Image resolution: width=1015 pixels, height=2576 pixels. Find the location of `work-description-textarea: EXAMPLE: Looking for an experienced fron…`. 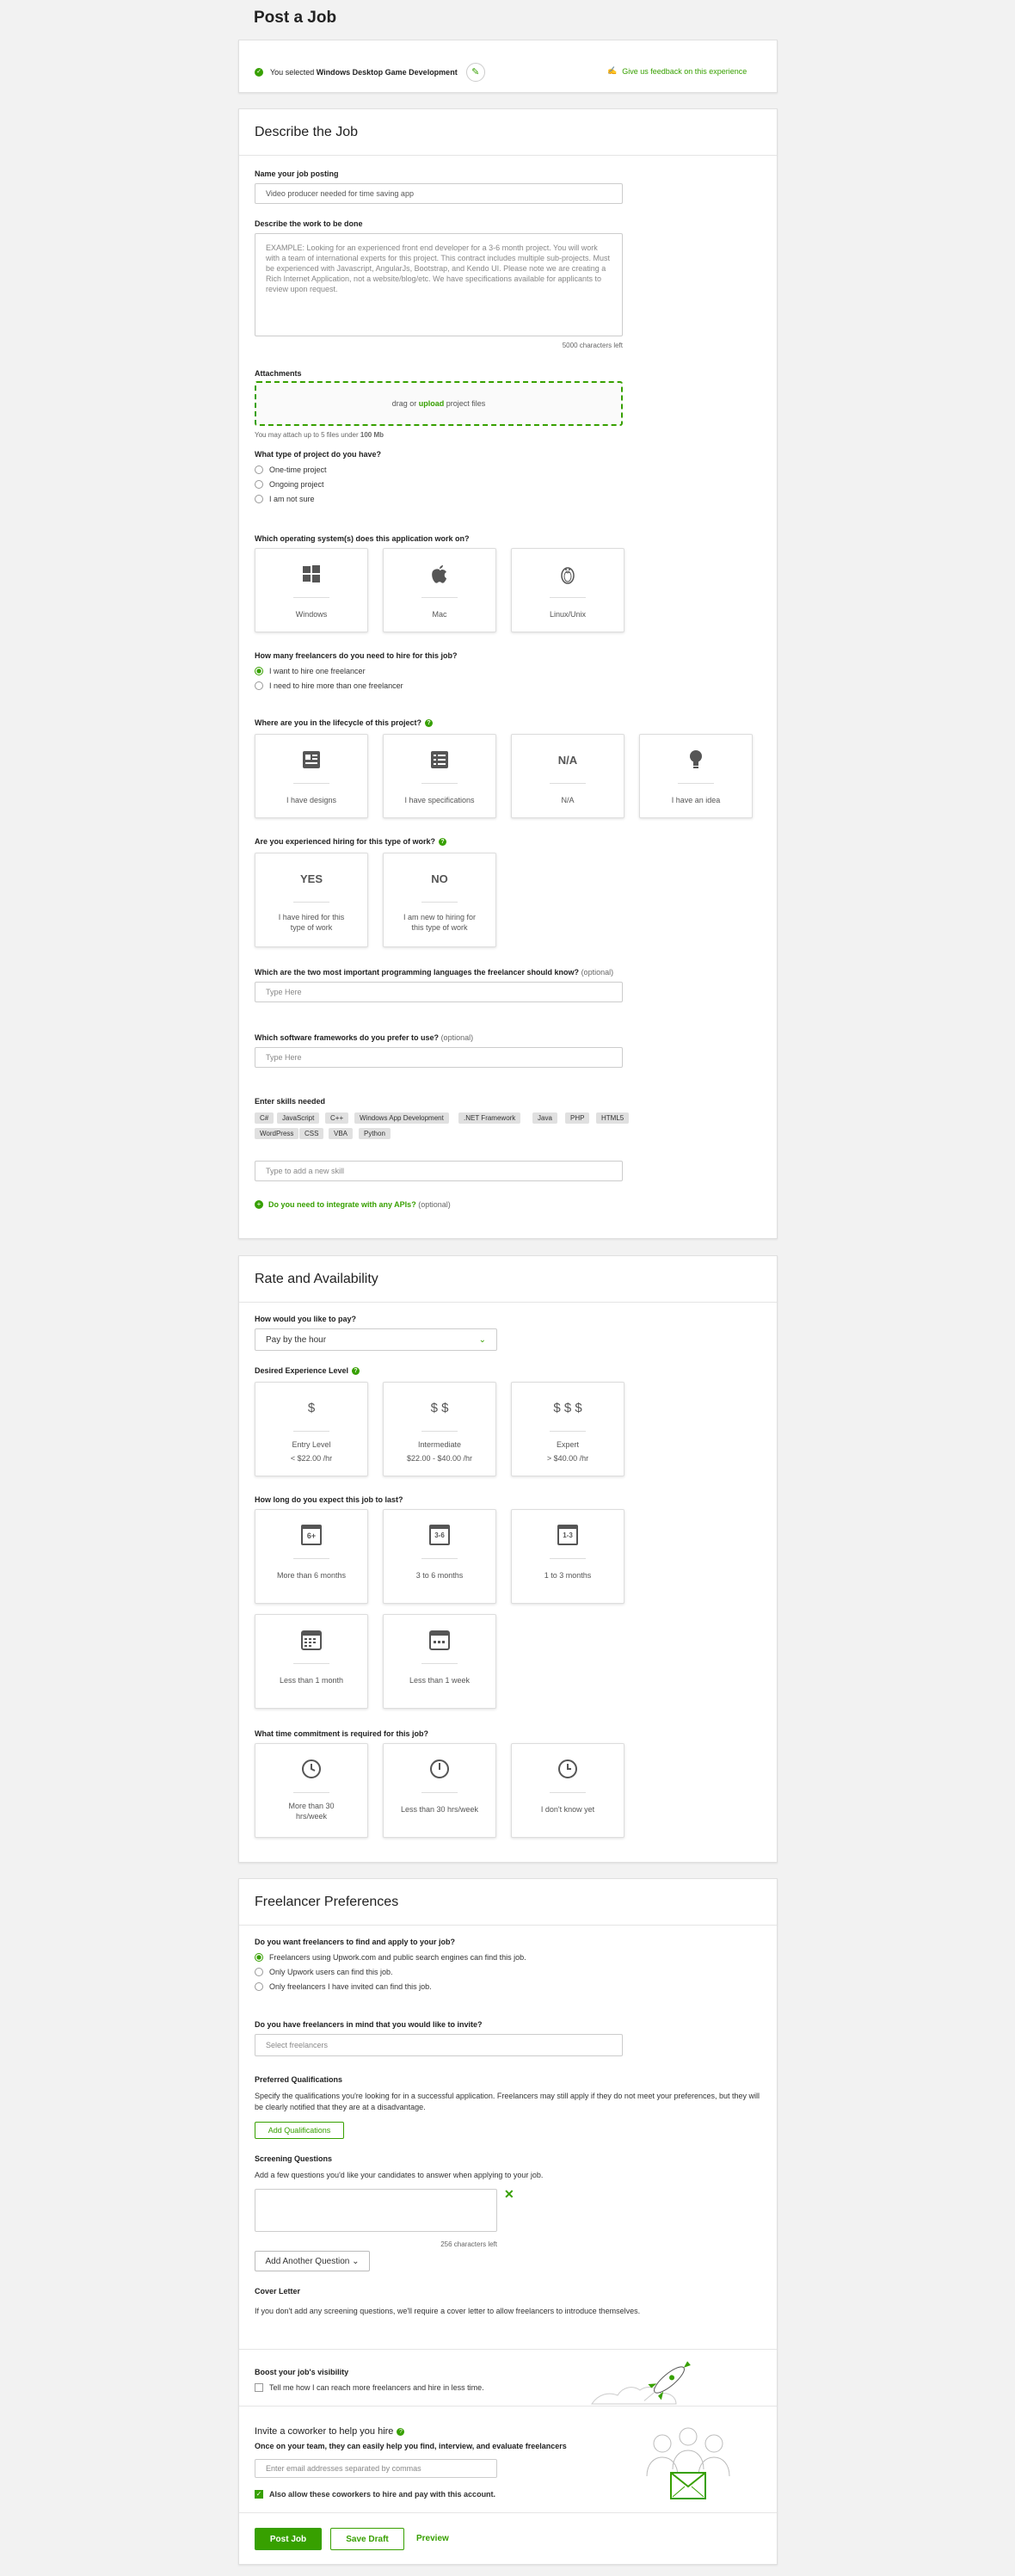

work-description-textarea: EXAMPLE: Looking for an experienced fron… is located at coordinates (439, 284).